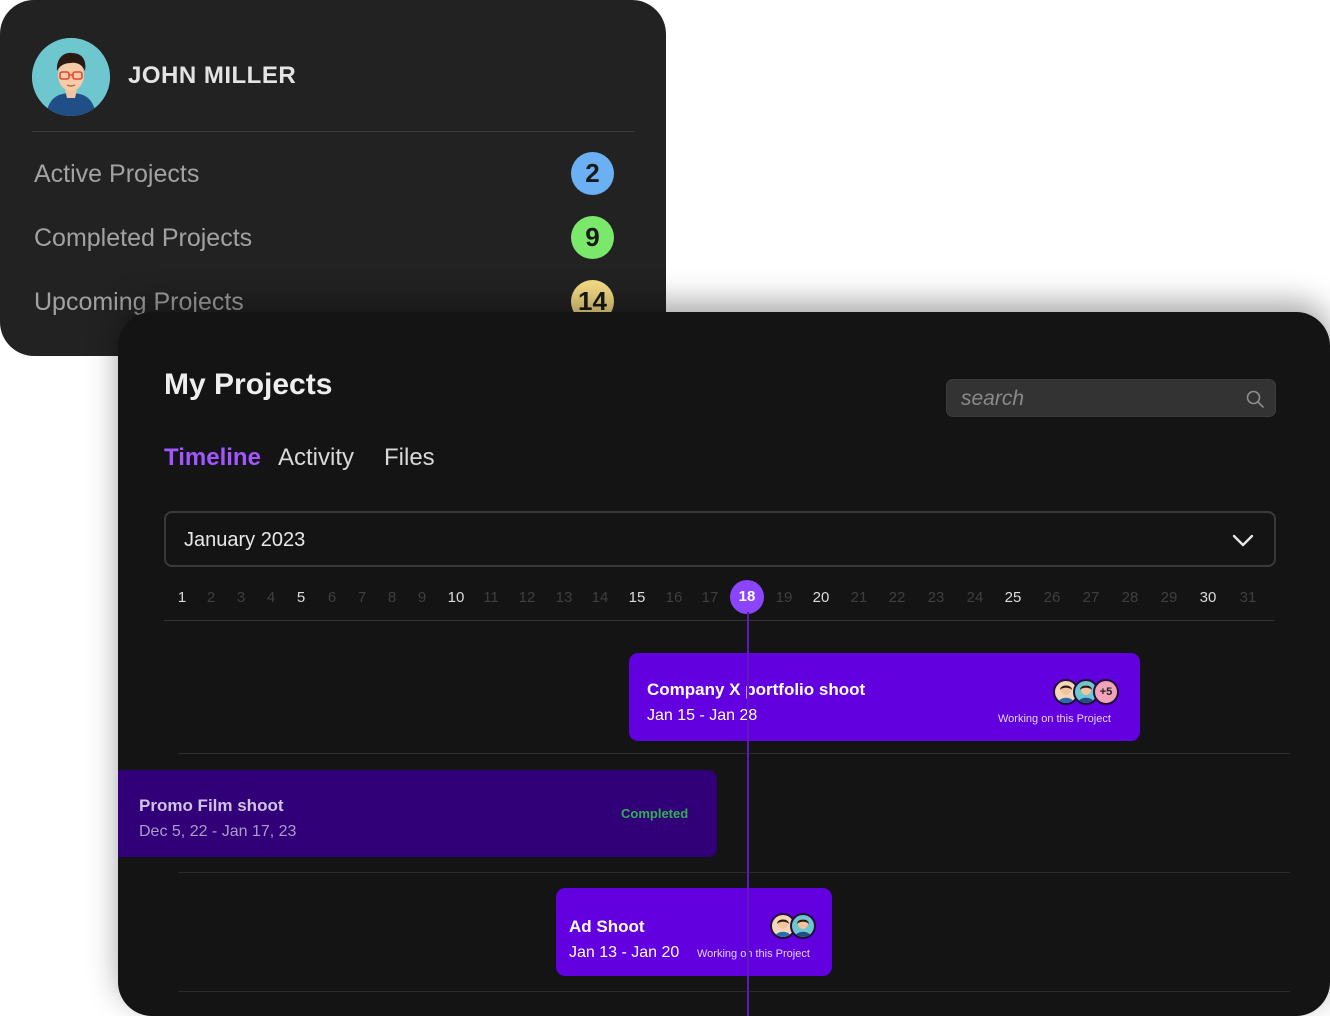 Image resolution: width=1330 pixels, height=1016 pixels. What do you see at coordinates (1087, 692) in the screenshot?
I see `member-avatars: +5` at bounding box center [1087, 692].